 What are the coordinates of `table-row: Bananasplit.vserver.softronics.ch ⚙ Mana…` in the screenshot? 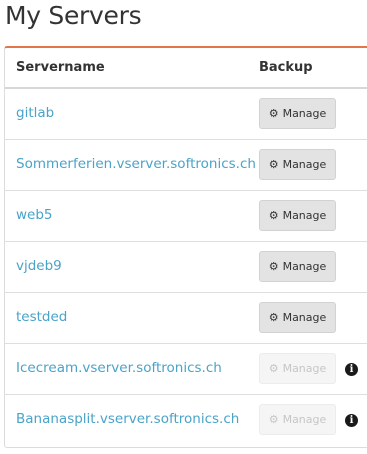 It's located at (186, 420).